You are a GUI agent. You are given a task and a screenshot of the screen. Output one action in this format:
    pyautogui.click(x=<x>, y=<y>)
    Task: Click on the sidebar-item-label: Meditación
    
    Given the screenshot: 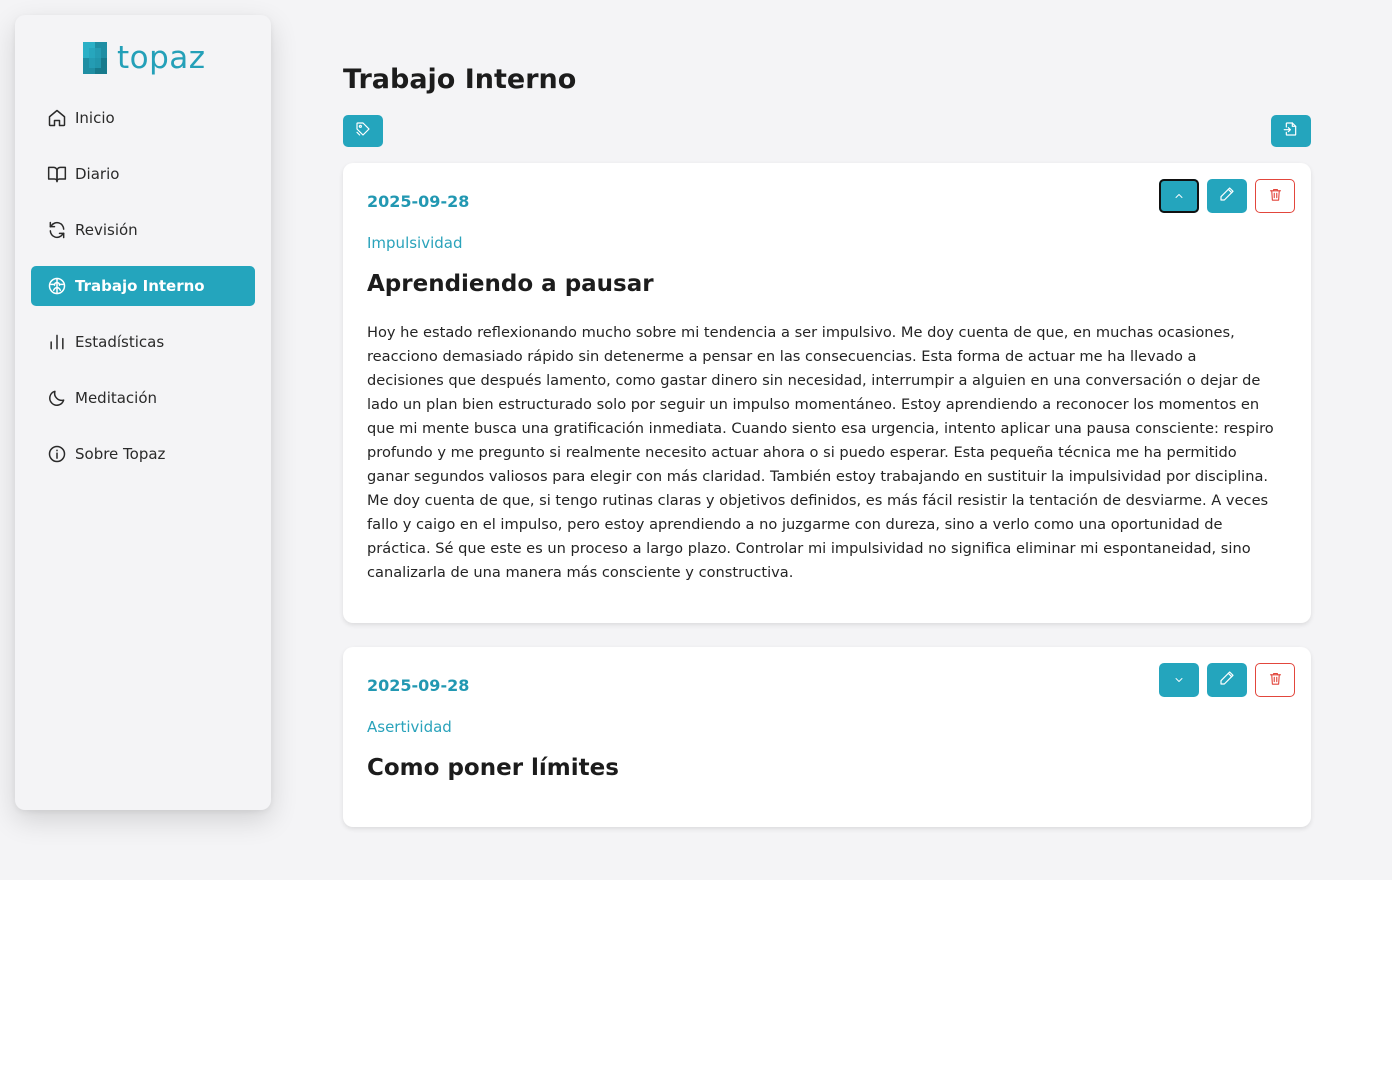 What is the action you would take?
    pyautogui.click(x=116, y=398)
    